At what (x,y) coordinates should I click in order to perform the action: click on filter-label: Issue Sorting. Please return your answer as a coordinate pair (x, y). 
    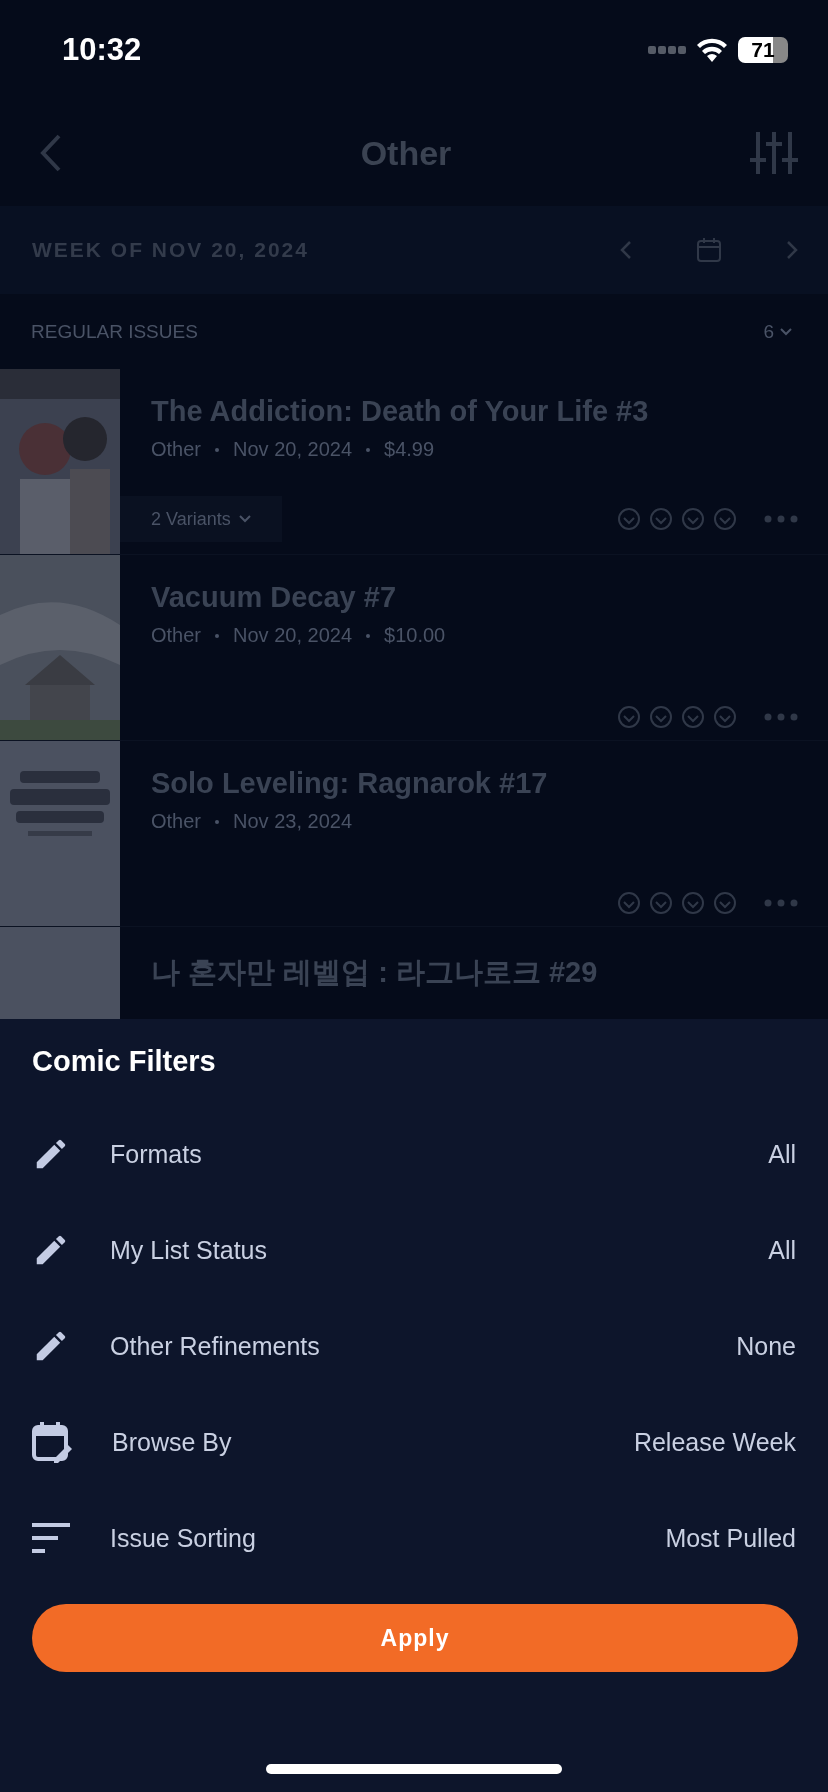
    Looking at the image, I should click on (388, 1538).